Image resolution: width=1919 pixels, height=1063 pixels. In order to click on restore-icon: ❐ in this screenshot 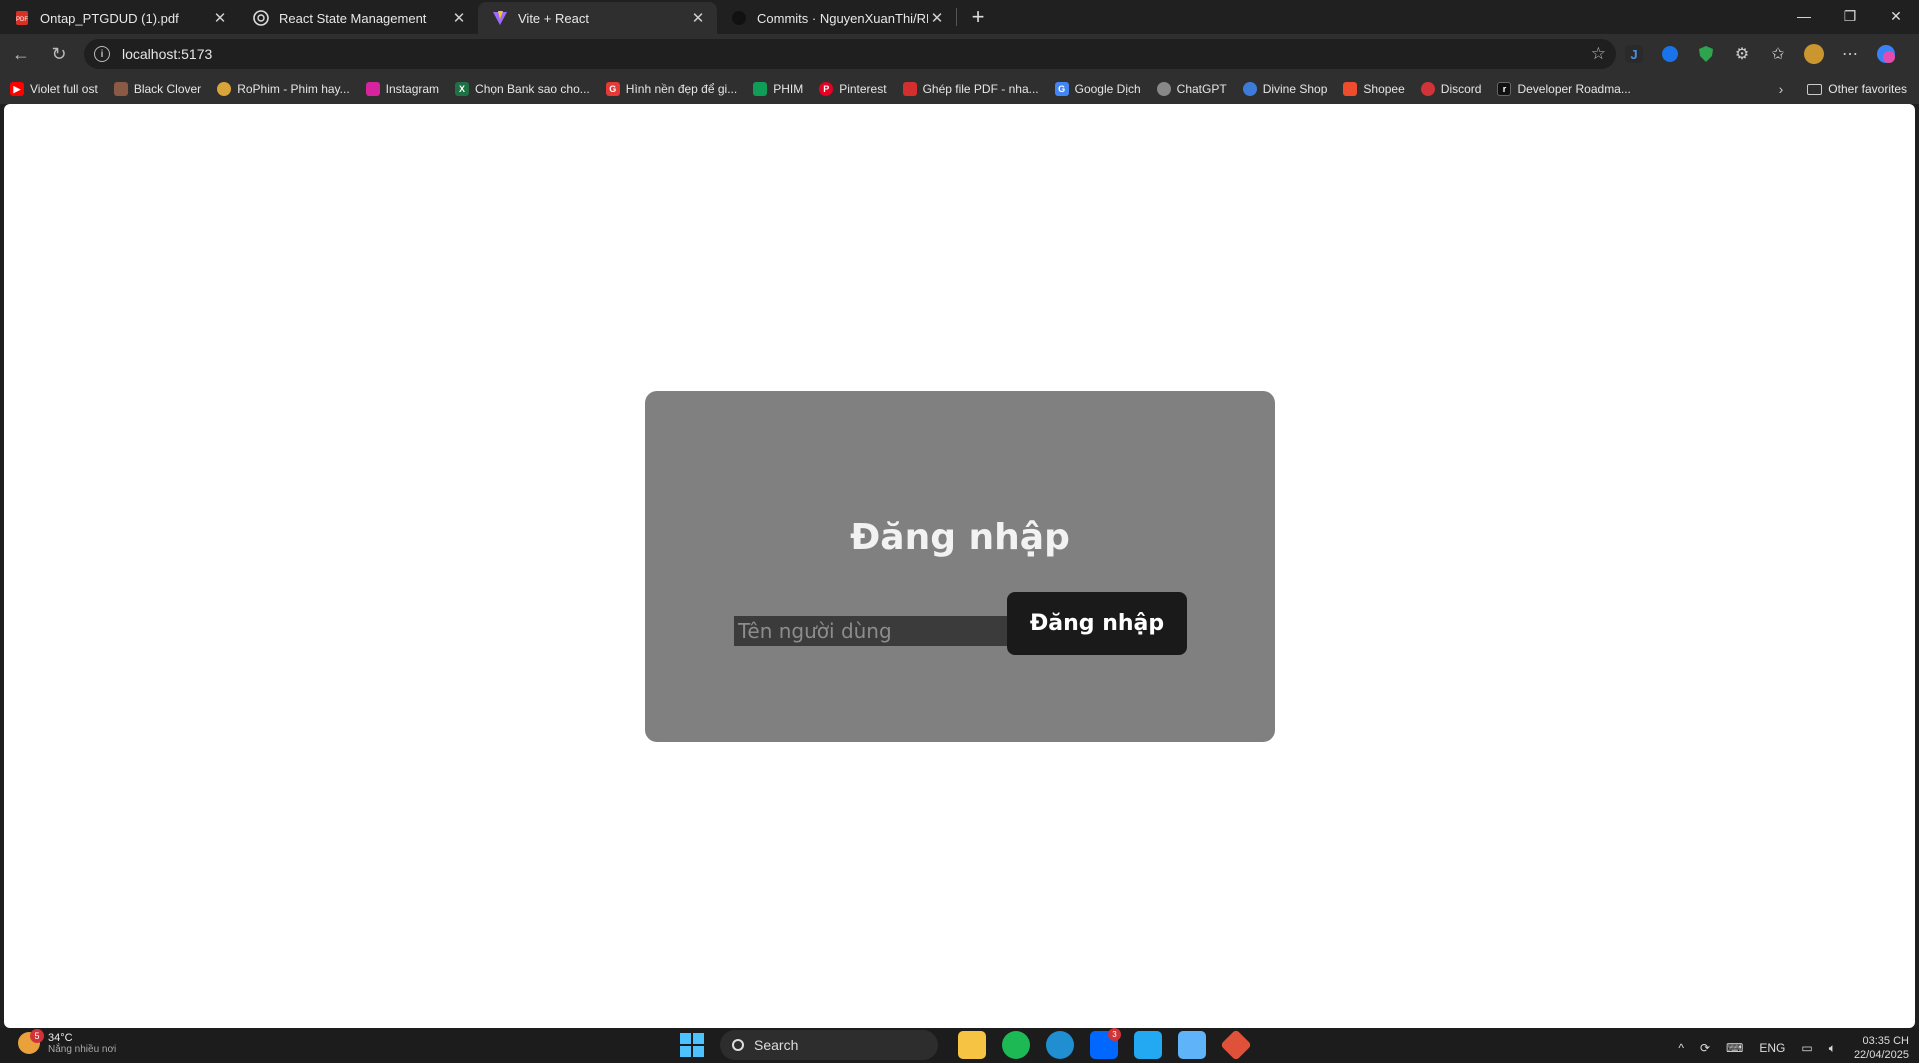, I will do `click(1850, 16)`.